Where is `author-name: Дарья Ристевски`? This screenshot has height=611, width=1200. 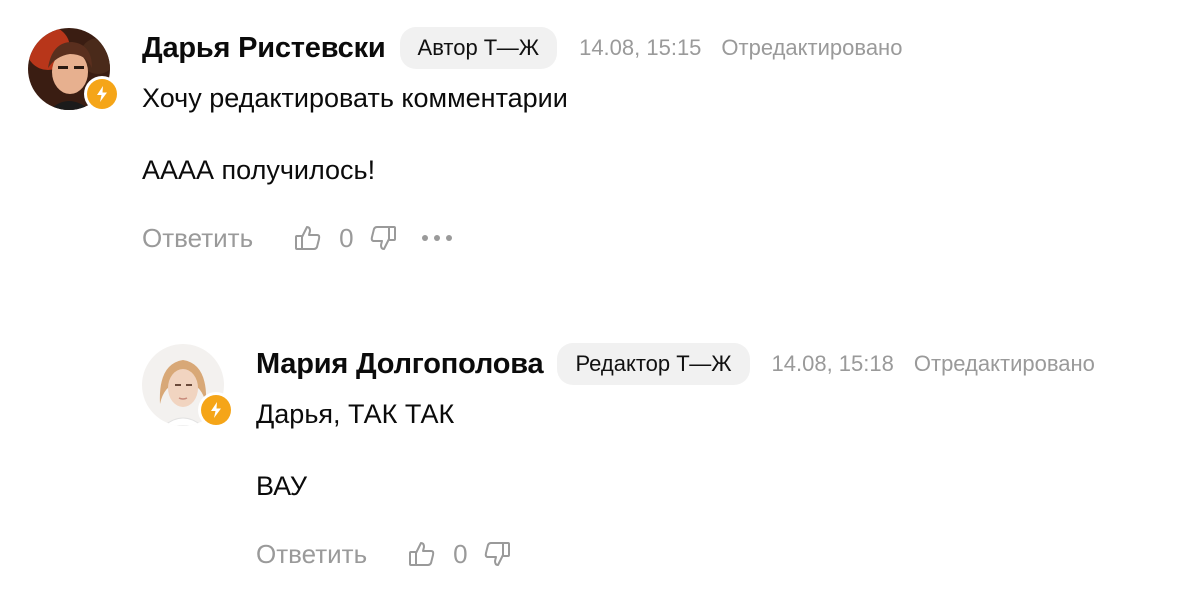
author-name: Дарья Ристевски is located at coordinates (264, 48).